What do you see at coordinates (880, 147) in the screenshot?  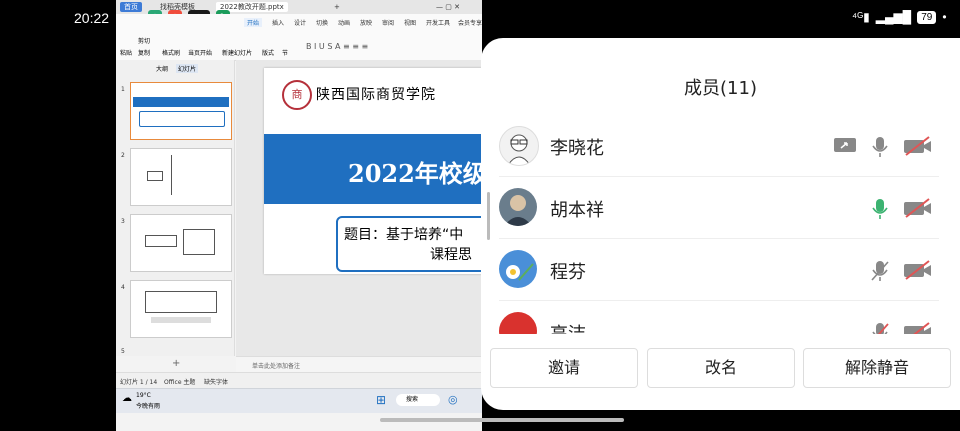 I see `microphone-icon` at bounding box center [880, 147].